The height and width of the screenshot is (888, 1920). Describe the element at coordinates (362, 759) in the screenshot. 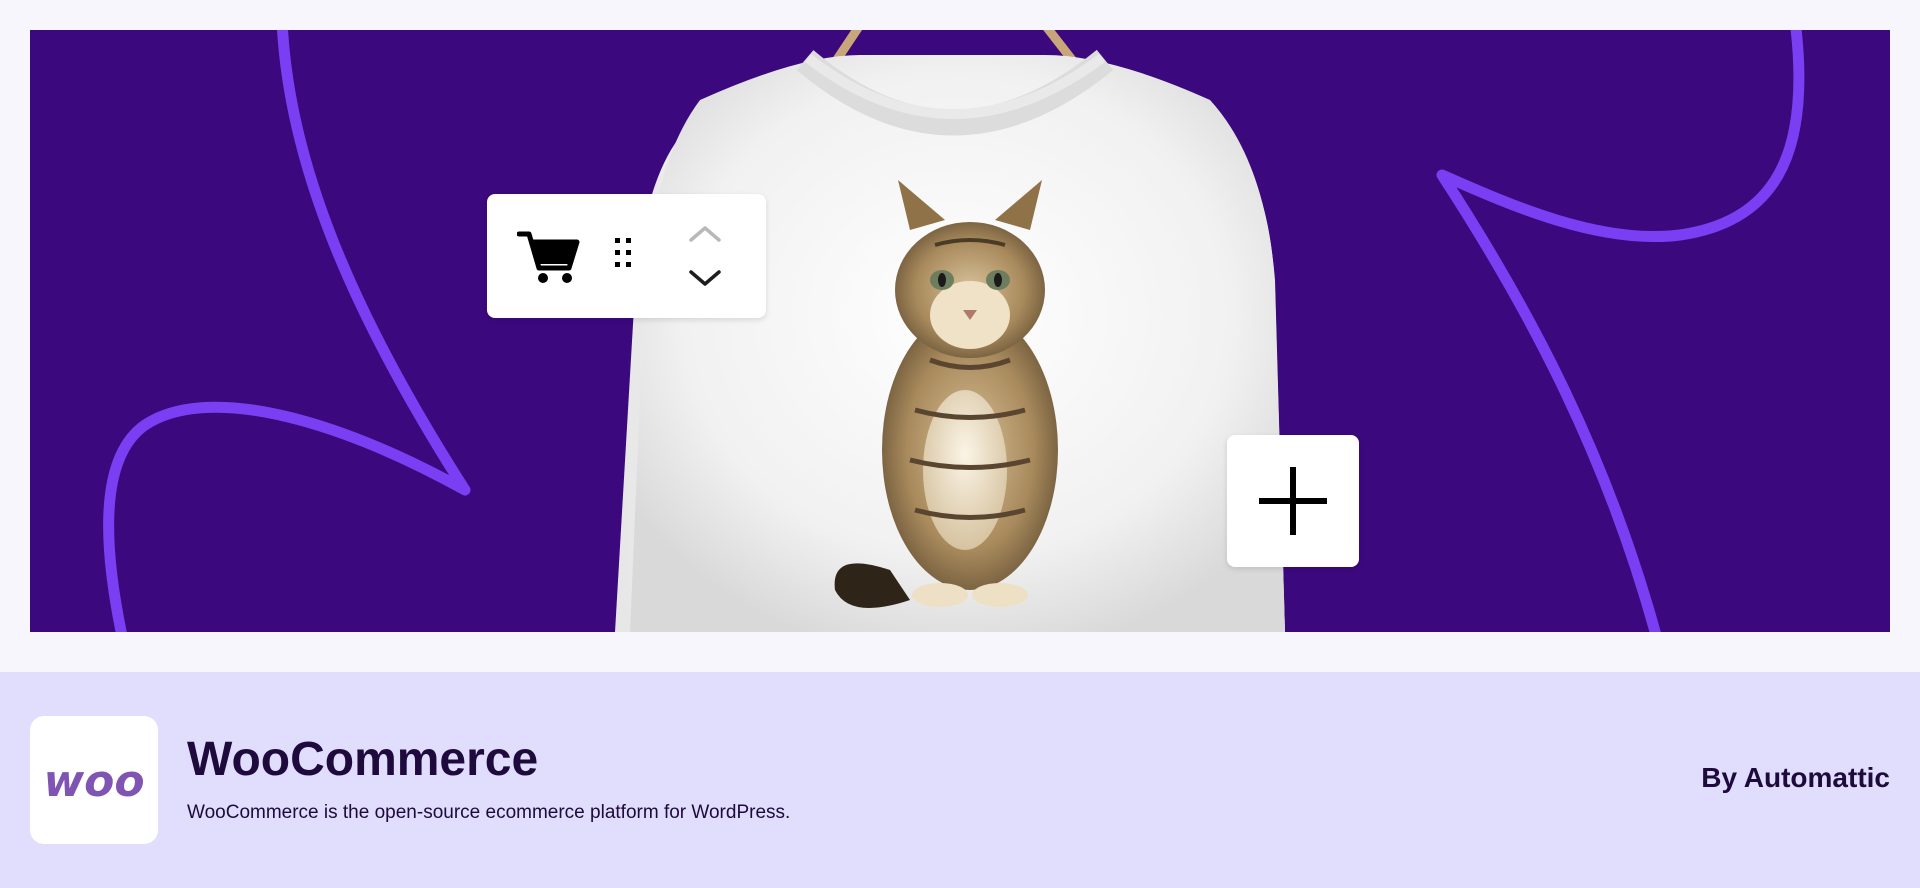

I see `plugin-title: WooCommerce` at that location.